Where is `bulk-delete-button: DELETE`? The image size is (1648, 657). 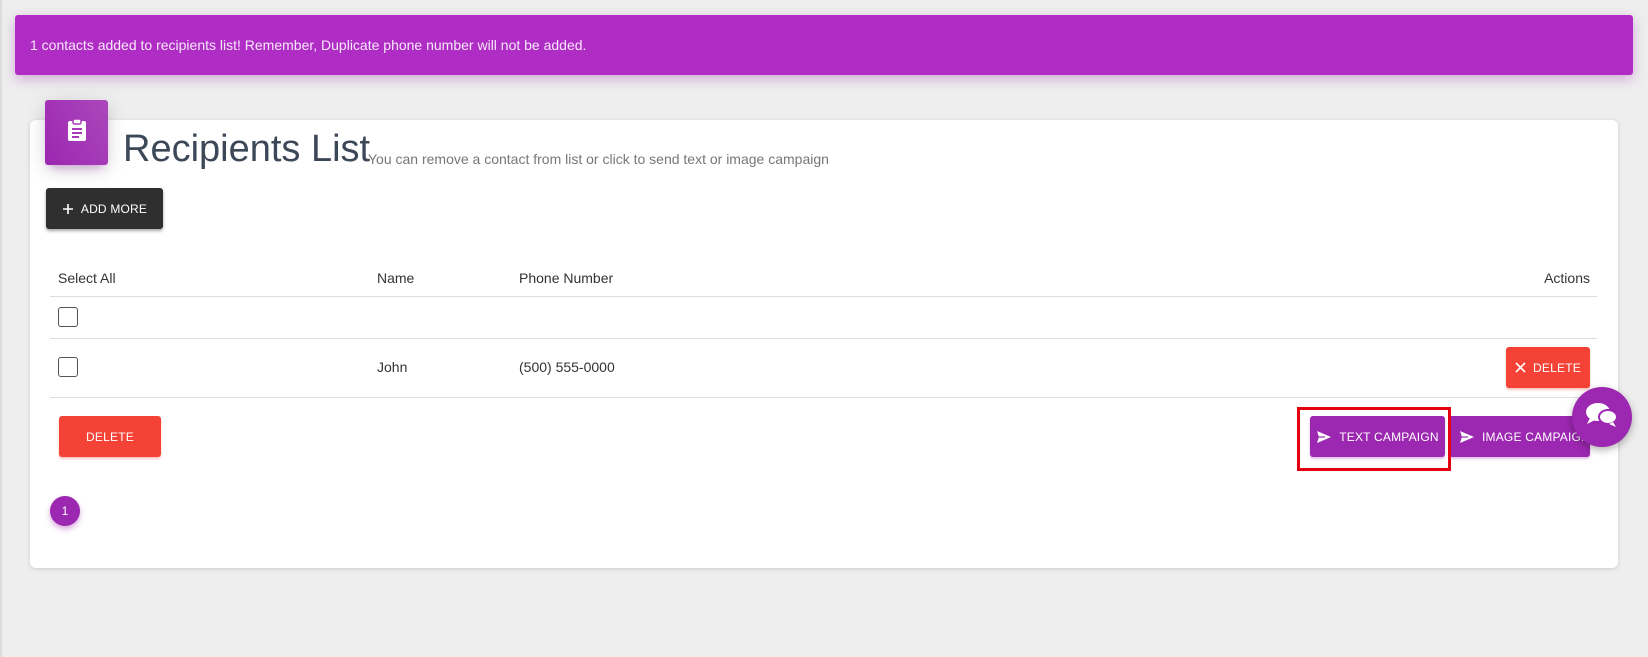
bulk-delete-button: DELETE is located at coordinates (110, 436).